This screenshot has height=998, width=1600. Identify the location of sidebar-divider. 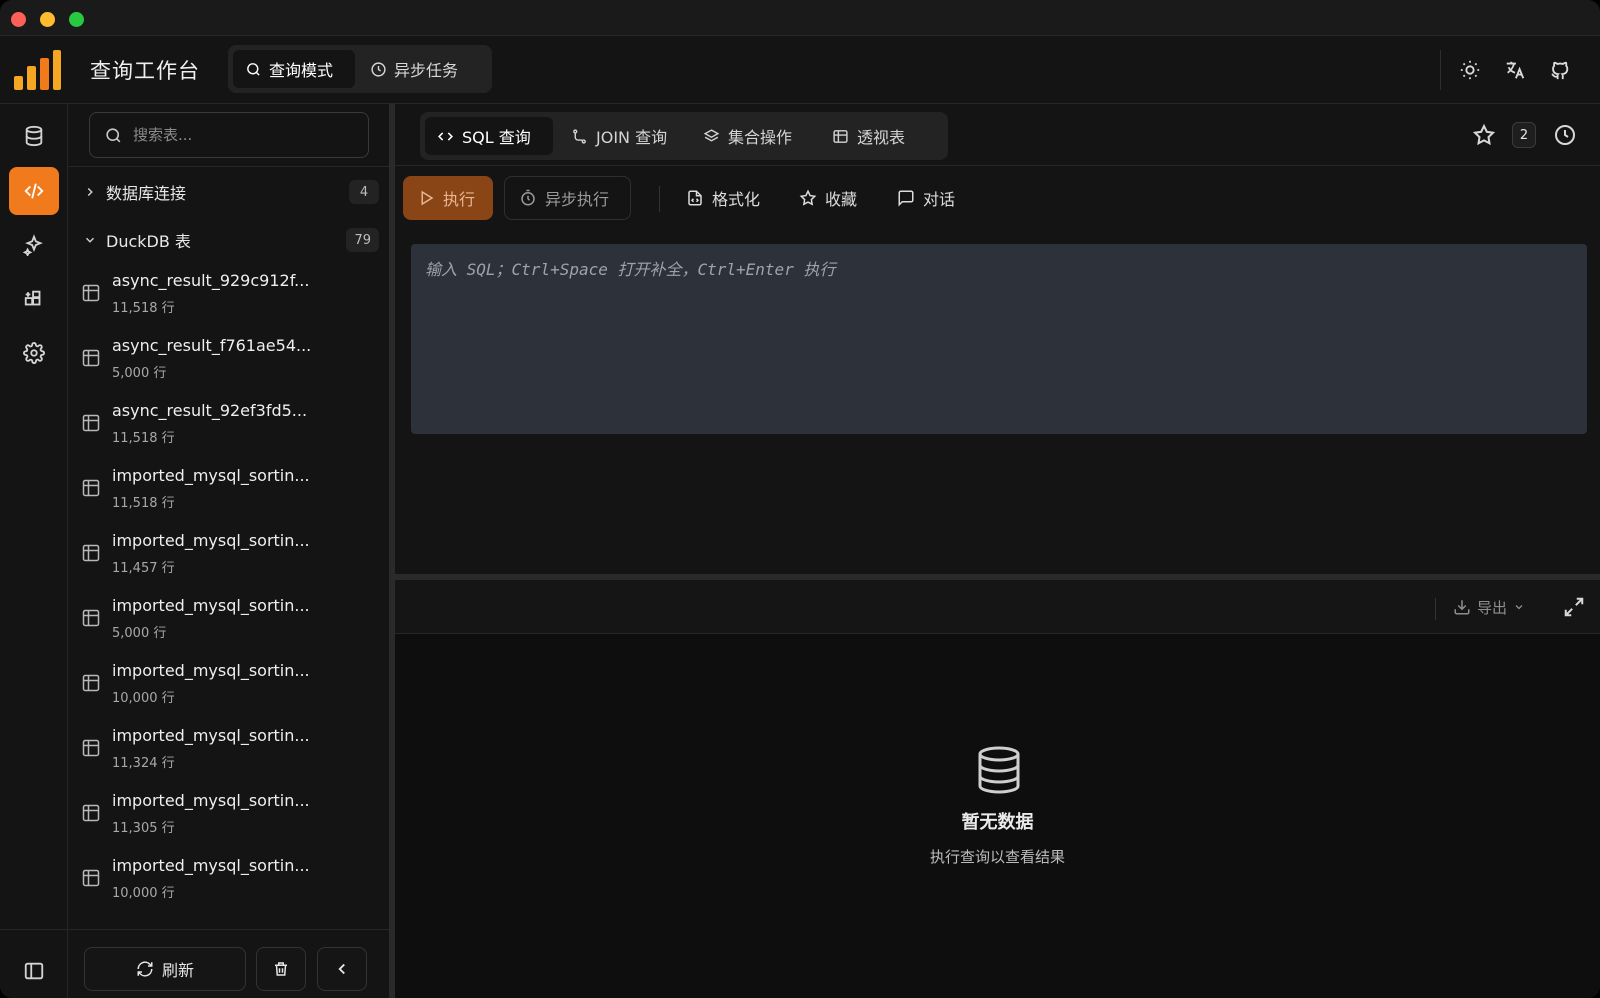
(228, 166).